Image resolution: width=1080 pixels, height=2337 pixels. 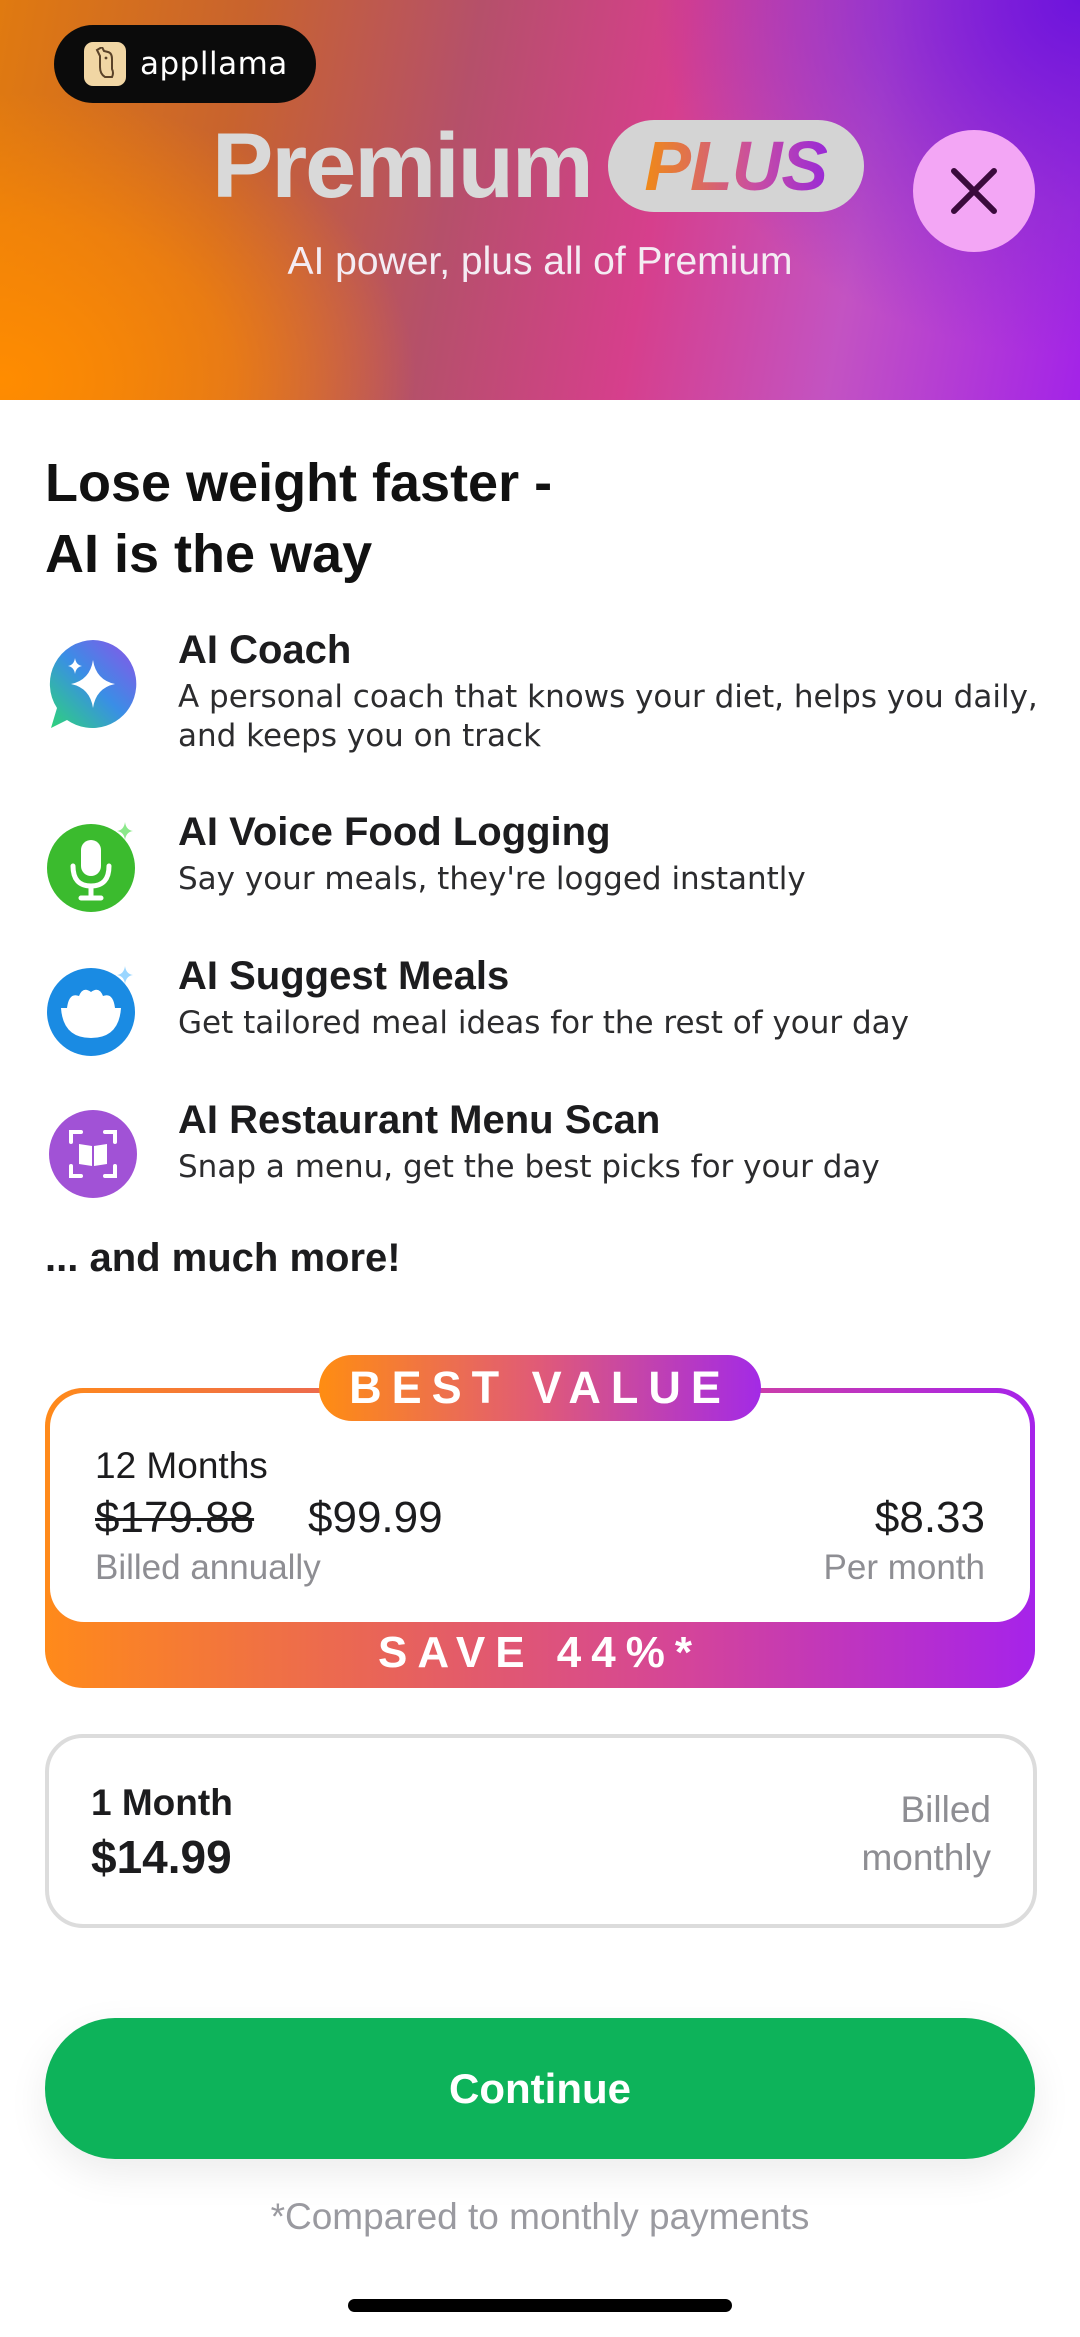 I want to click on meal-bowl-icon, so click(x=93, y=1010).